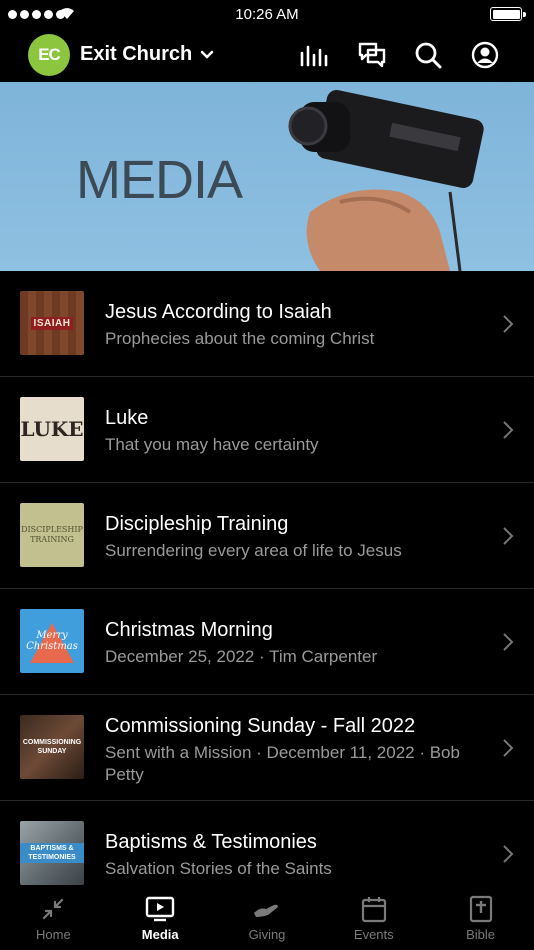 The height and width of the screenshot is (950, 534). What do you see at coordinates (373, 934) in the screenshot?
I see `tab-label: Events` at bounding box center [373, 934].